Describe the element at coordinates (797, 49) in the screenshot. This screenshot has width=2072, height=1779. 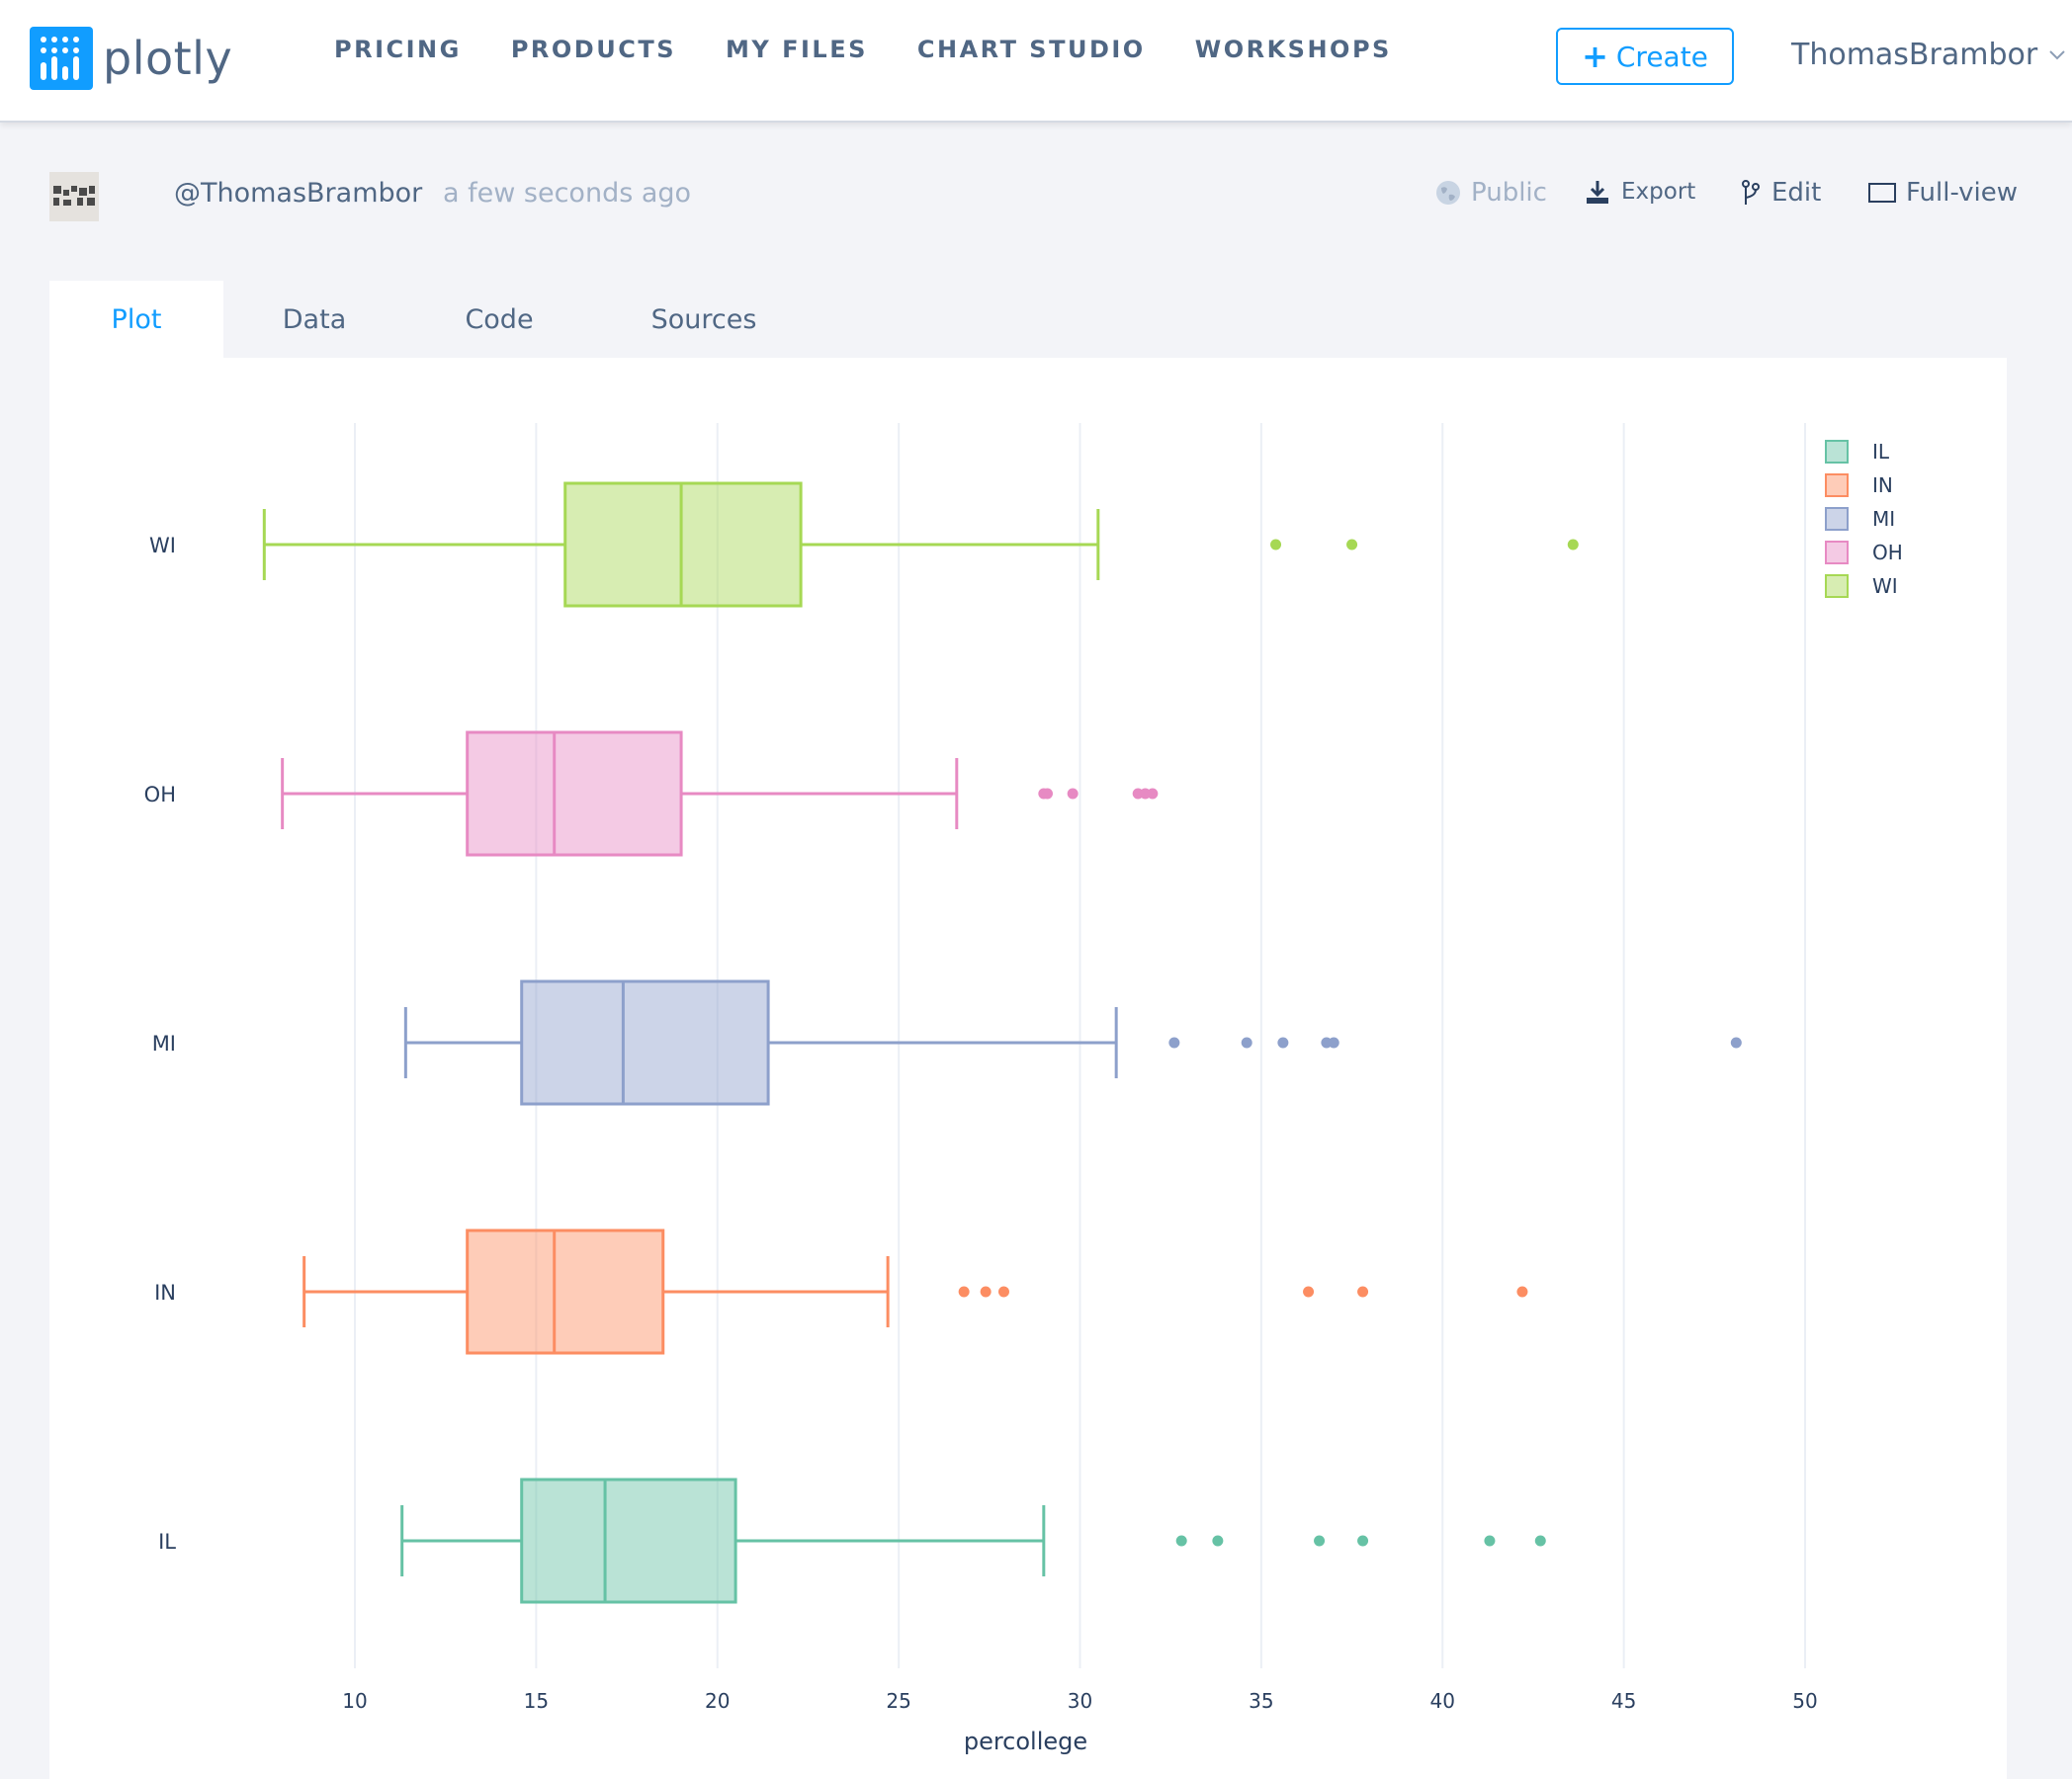
I see `nav-my-files: MY FILES` at that location.